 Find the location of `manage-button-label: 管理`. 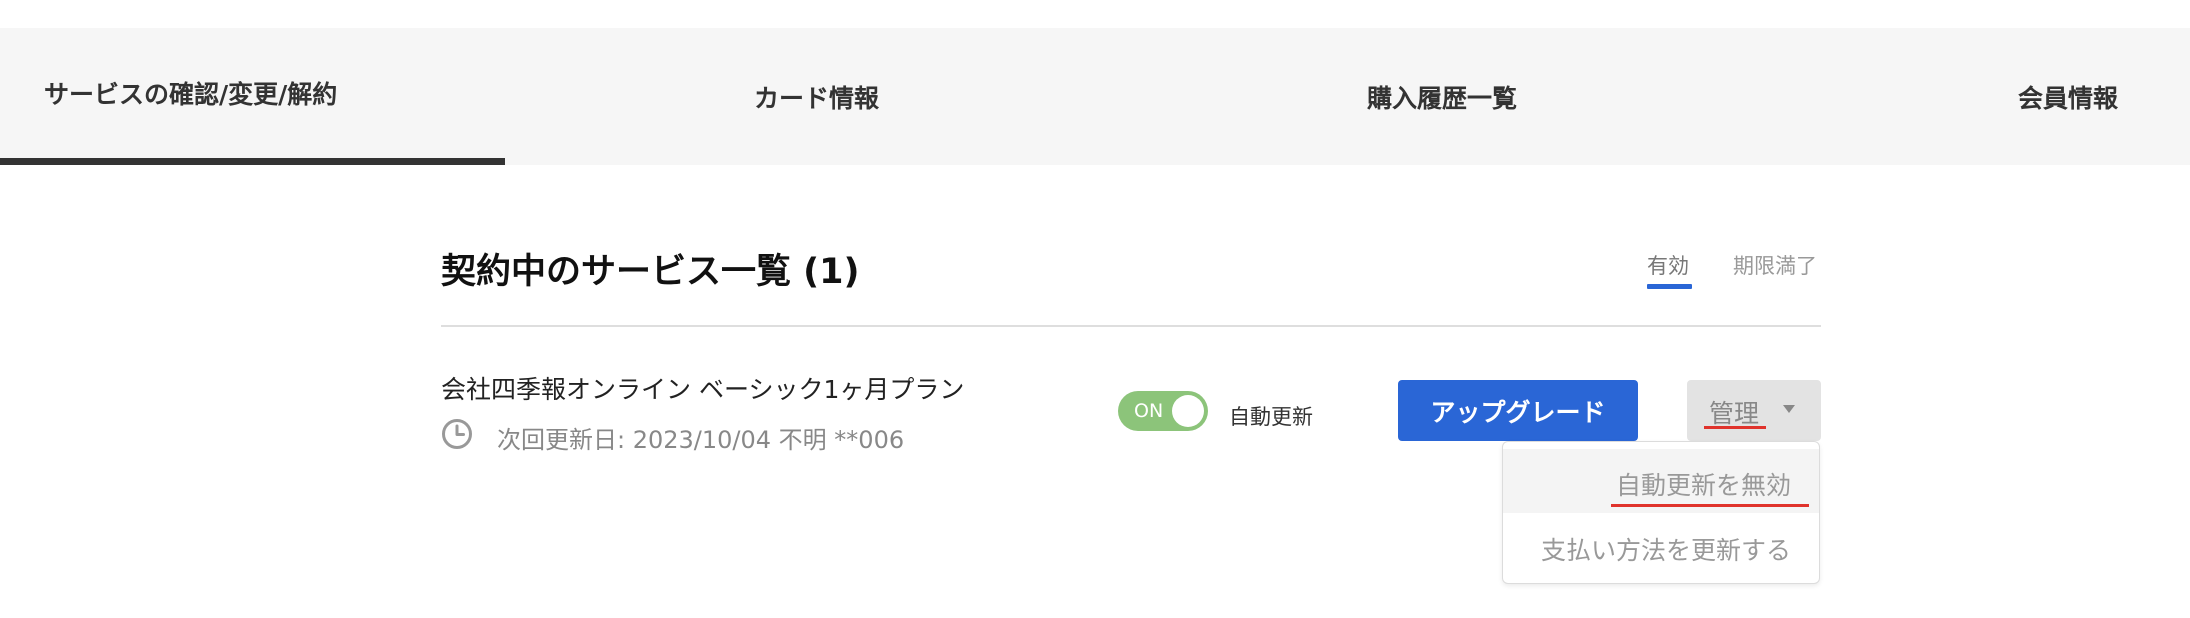

manage-button-label: 管理 is located at coordinates (1734, 413).